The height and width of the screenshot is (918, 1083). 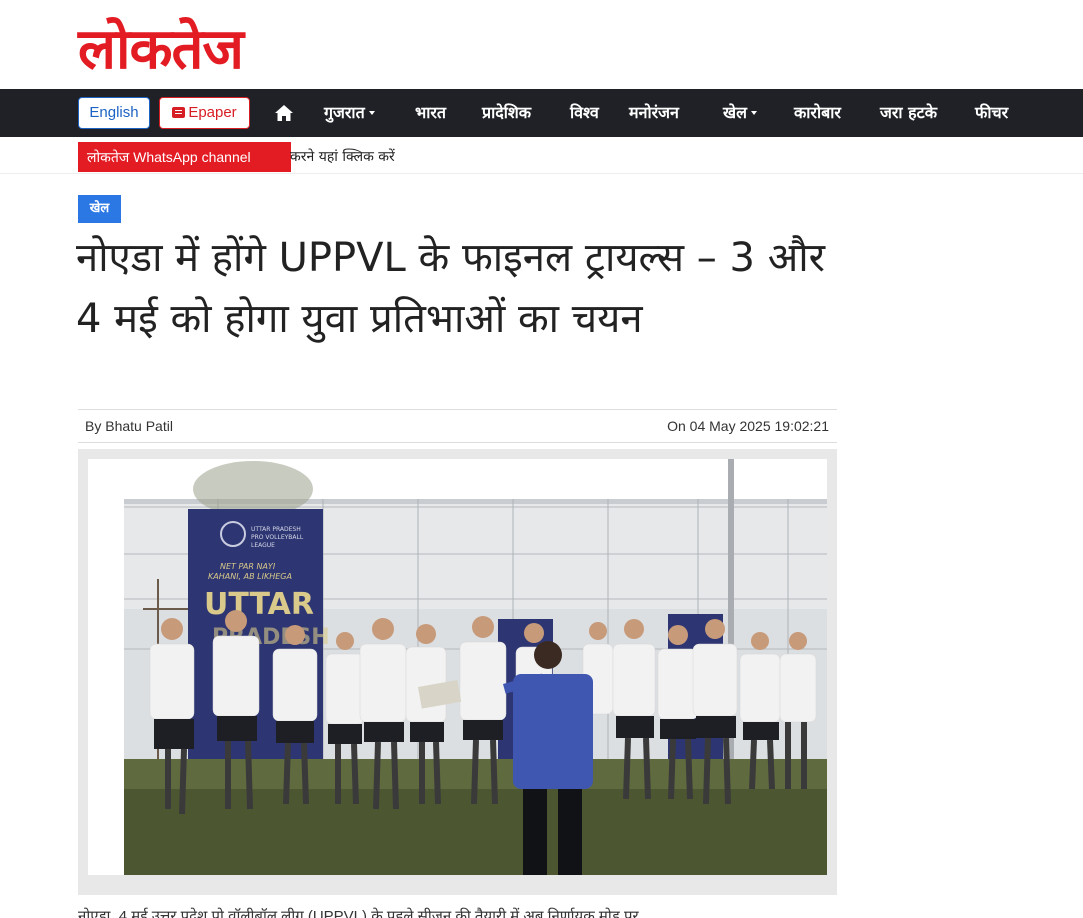 What do you see at coordinates (276, 529) in the screenshot?
I see `banner-line-1: UTTAR PRADESH` at bounding box center [276, 529].